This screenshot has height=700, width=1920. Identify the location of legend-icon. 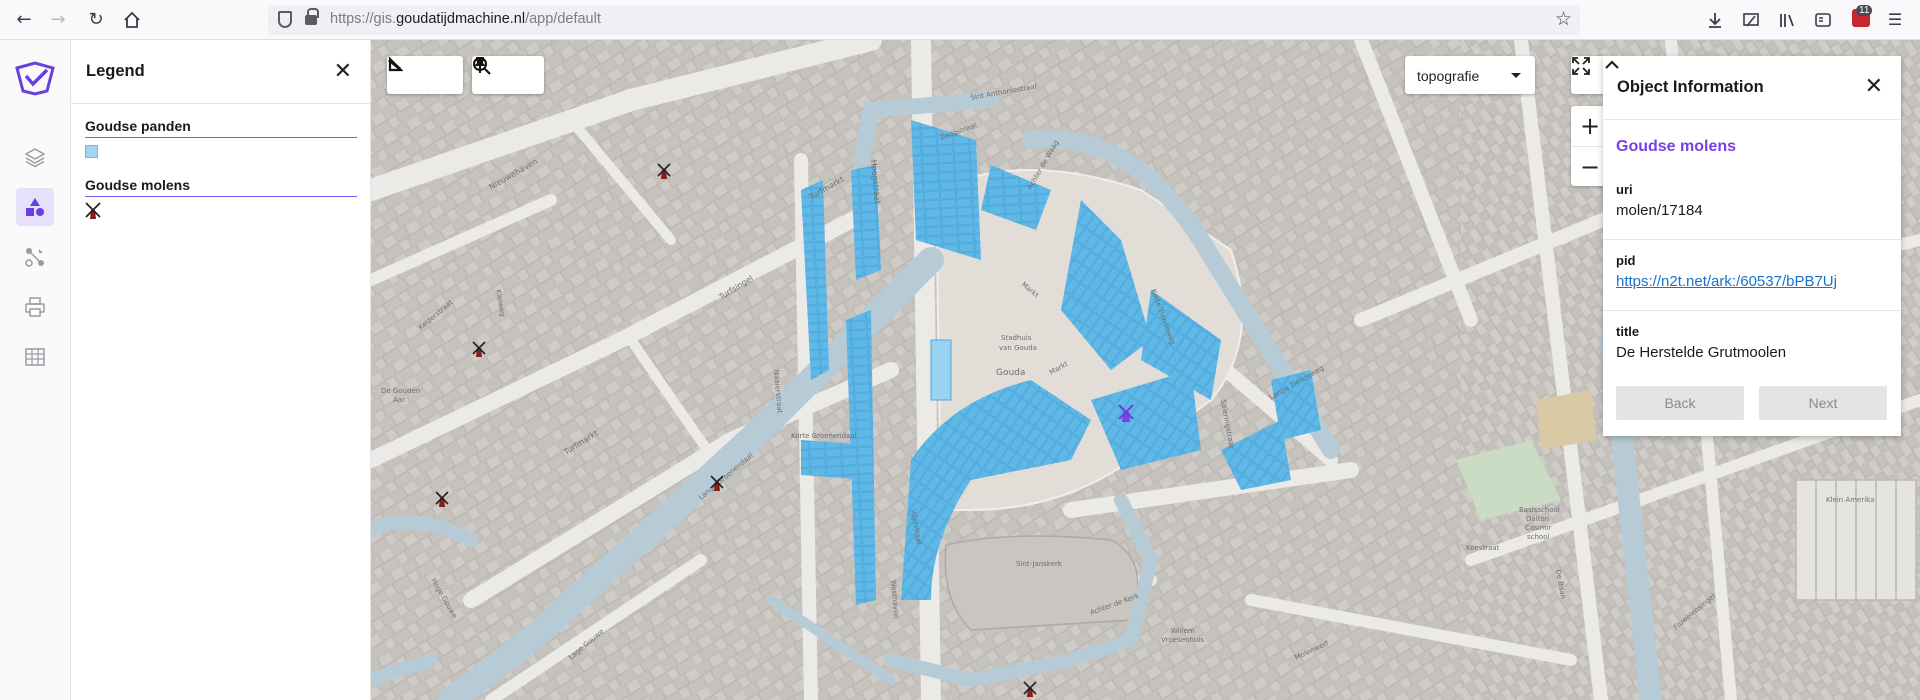
(35, 207).